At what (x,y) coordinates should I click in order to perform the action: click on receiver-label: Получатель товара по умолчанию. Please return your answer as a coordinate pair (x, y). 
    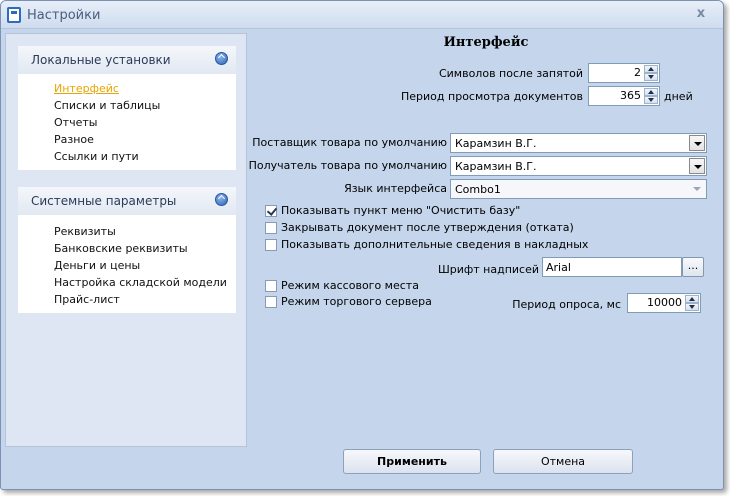
    Looking at the image, I should click on (347, 165).